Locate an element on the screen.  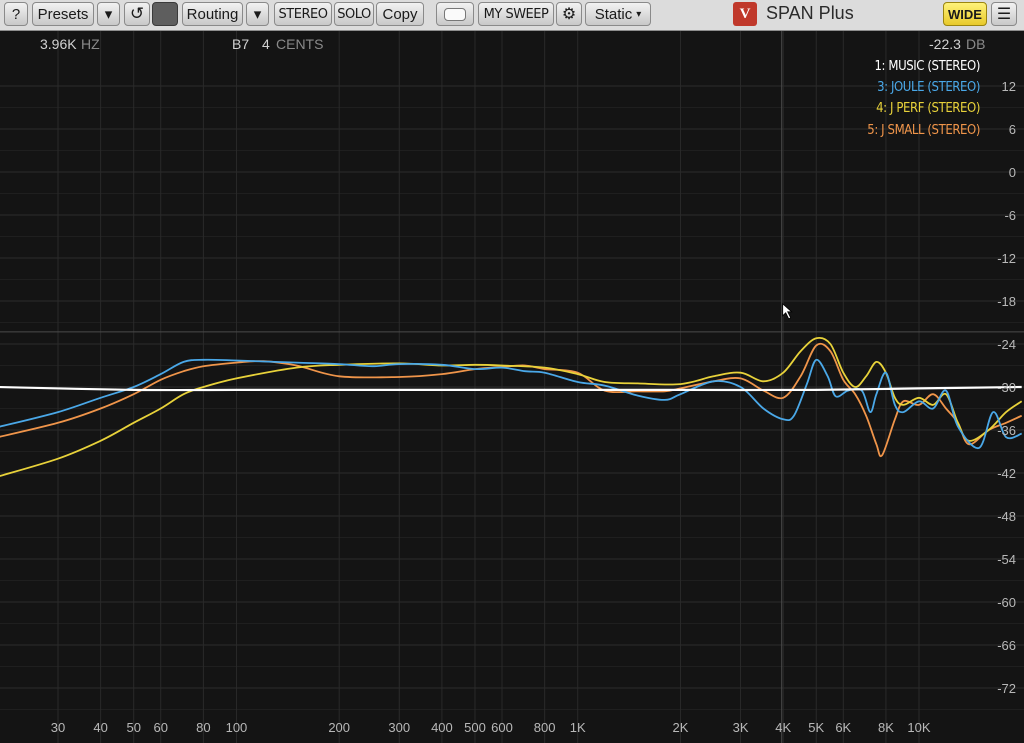
routing-button: Routing is located at coordinates (212, 14).